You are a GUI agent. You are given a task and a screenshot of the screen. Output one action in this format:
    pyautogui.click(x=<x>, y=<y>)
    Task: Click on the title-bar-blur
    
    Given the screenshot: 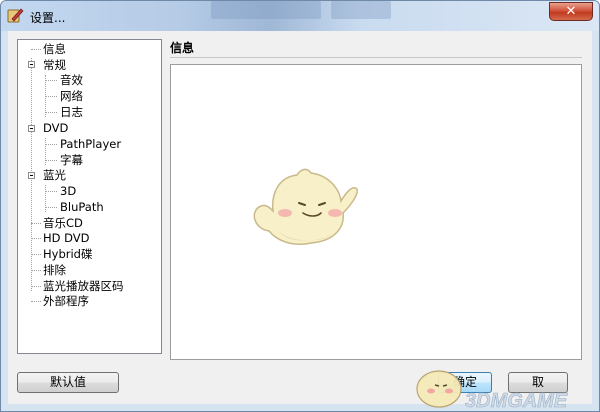 What is the action you would take?
    pyautogui.click(x=266, y=10)
    